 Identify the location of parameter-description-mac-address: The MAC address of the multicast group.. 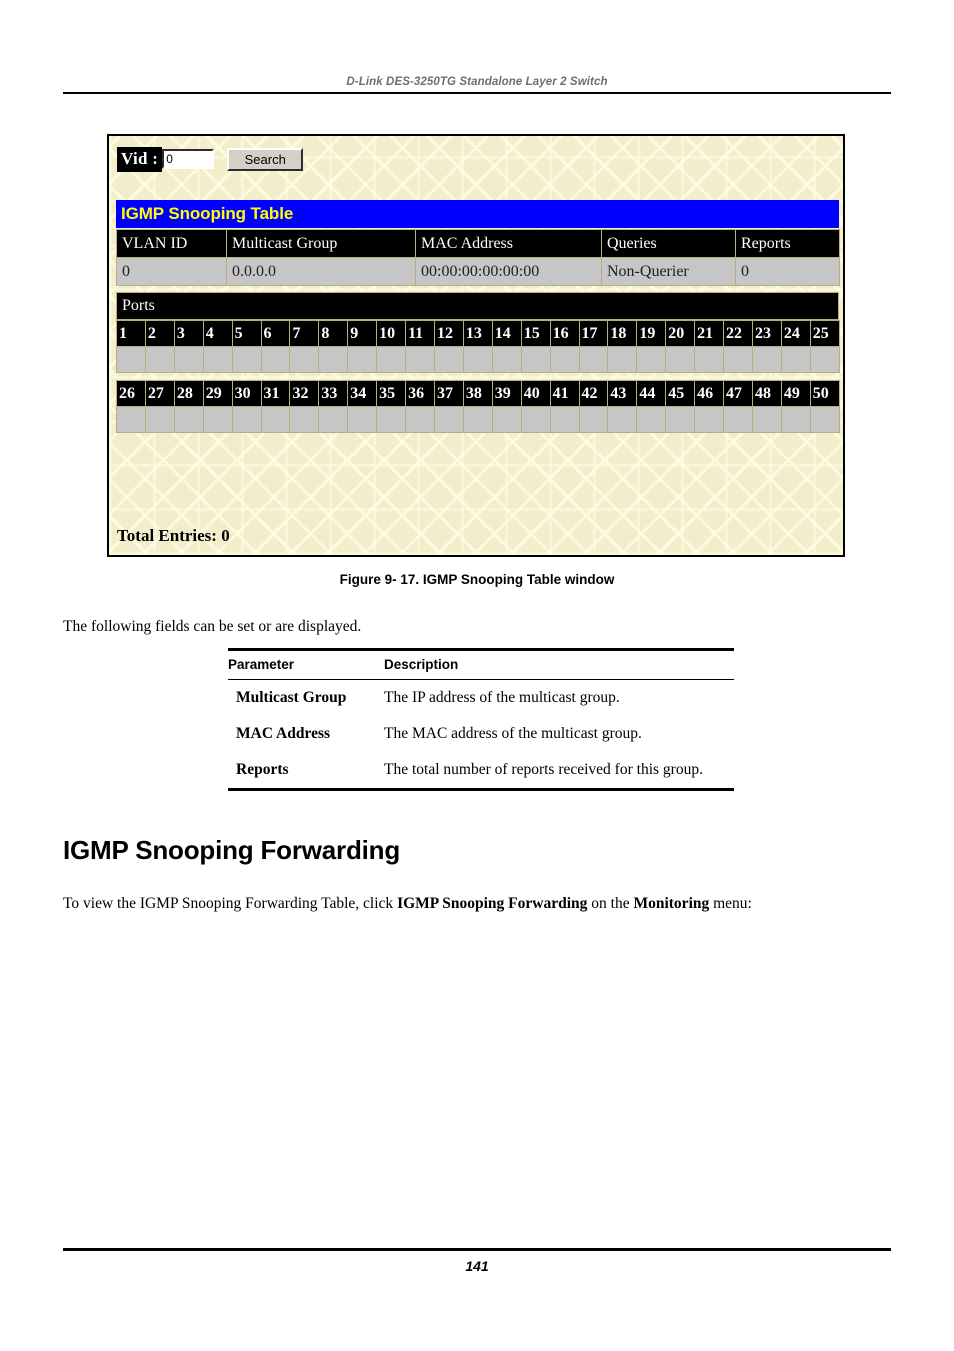
(513, 733).